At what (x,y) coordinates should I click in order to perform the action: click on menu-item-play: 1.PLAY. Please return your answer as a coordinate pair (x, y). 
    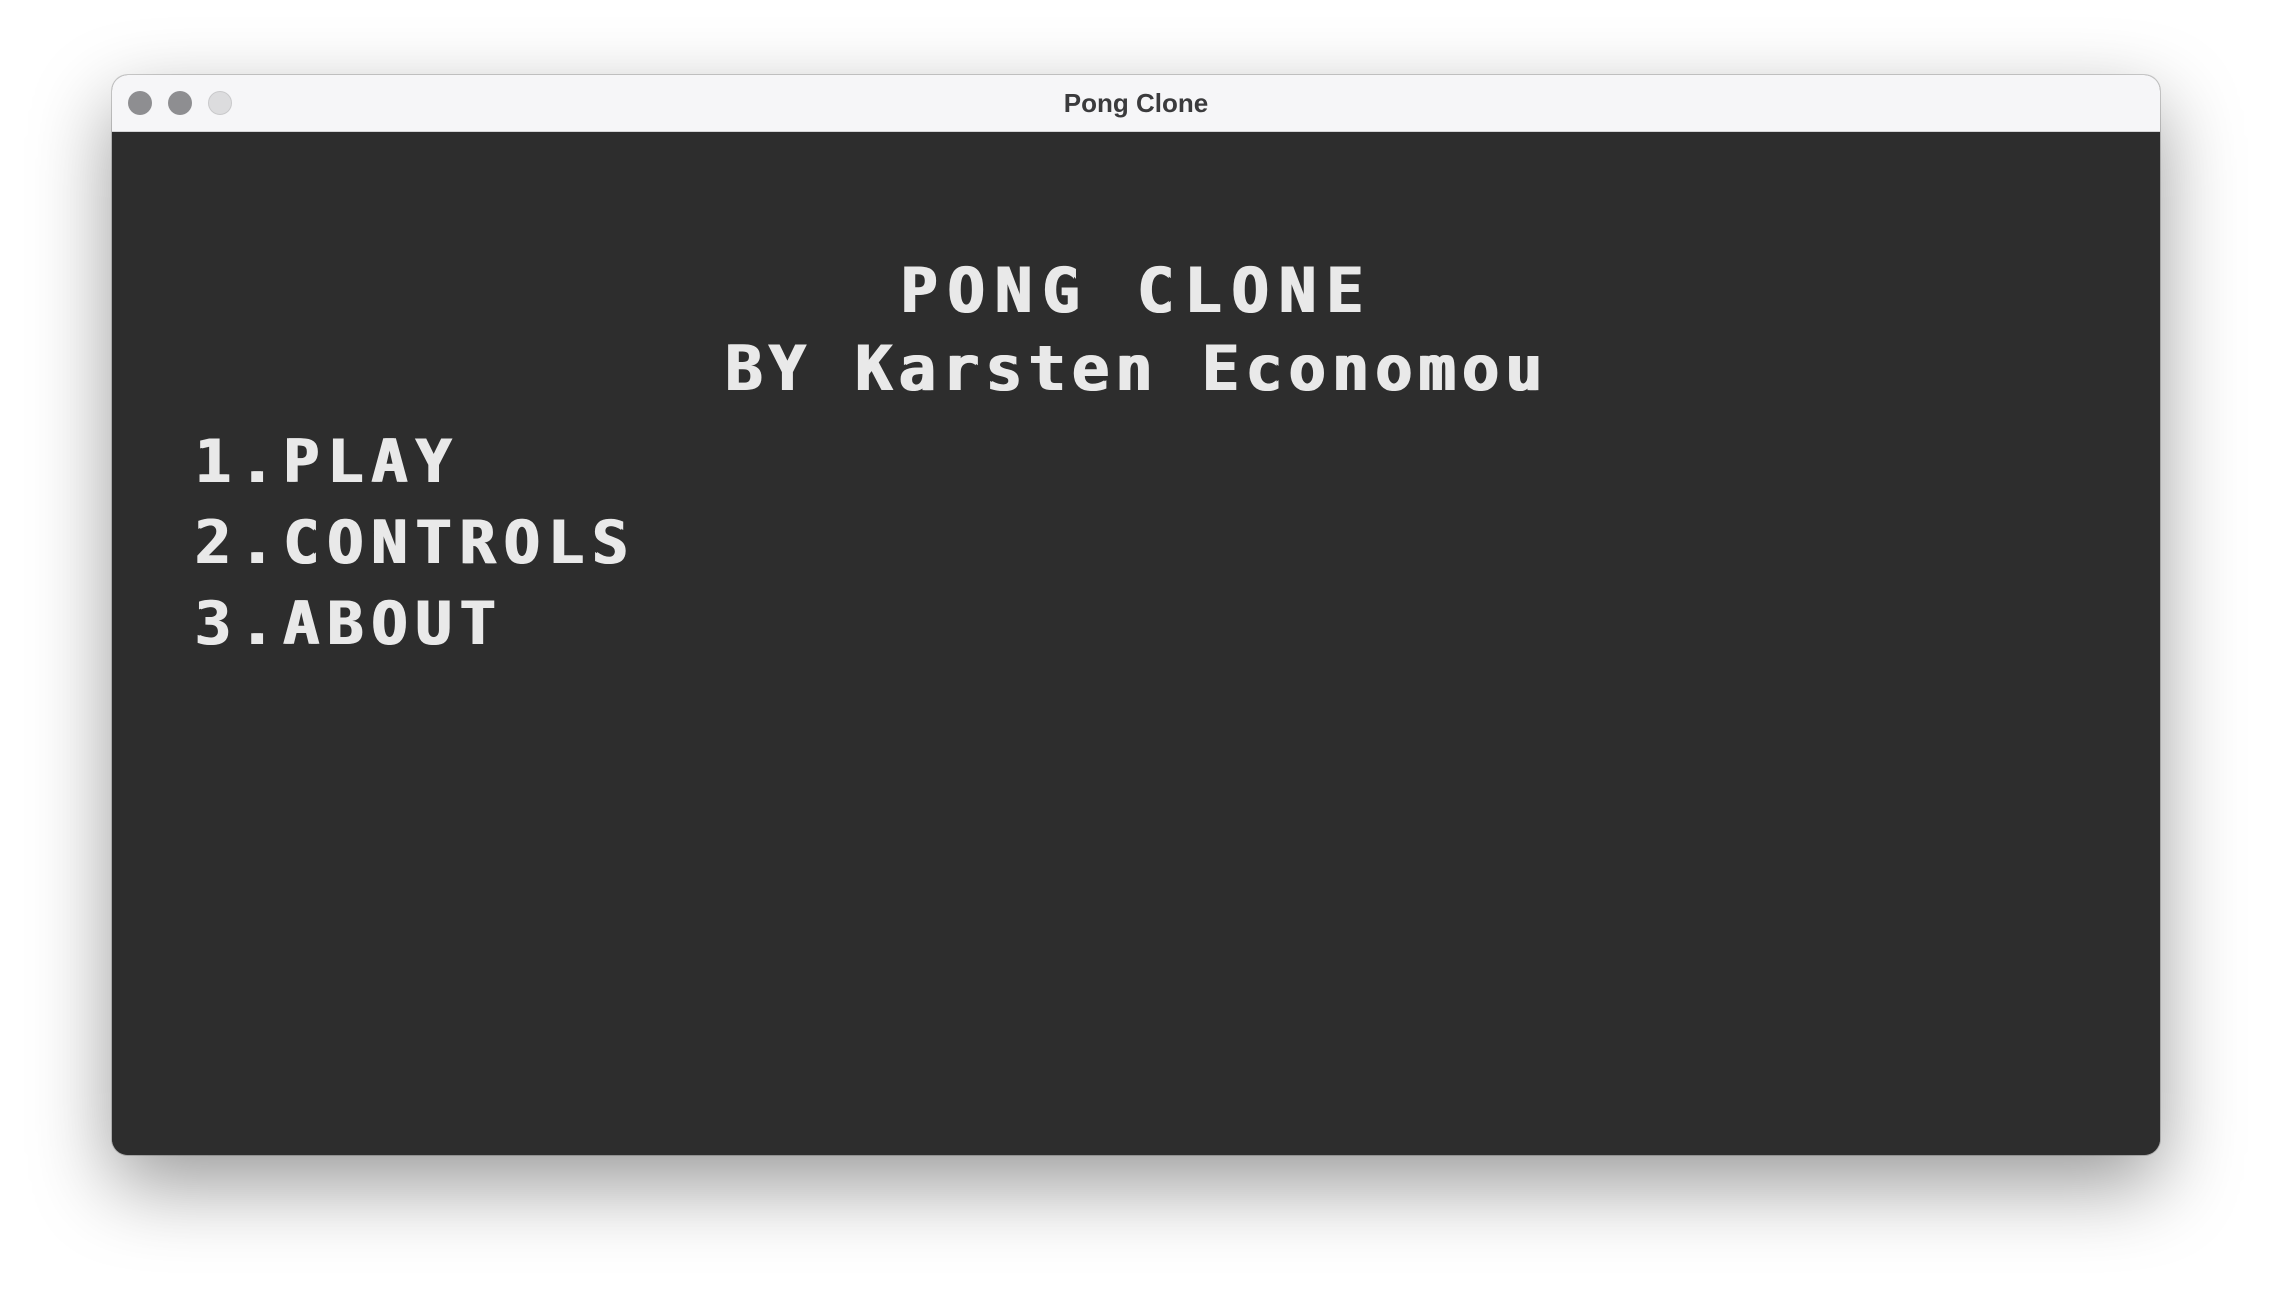
    Looking at the image, I should click on (414, 462).